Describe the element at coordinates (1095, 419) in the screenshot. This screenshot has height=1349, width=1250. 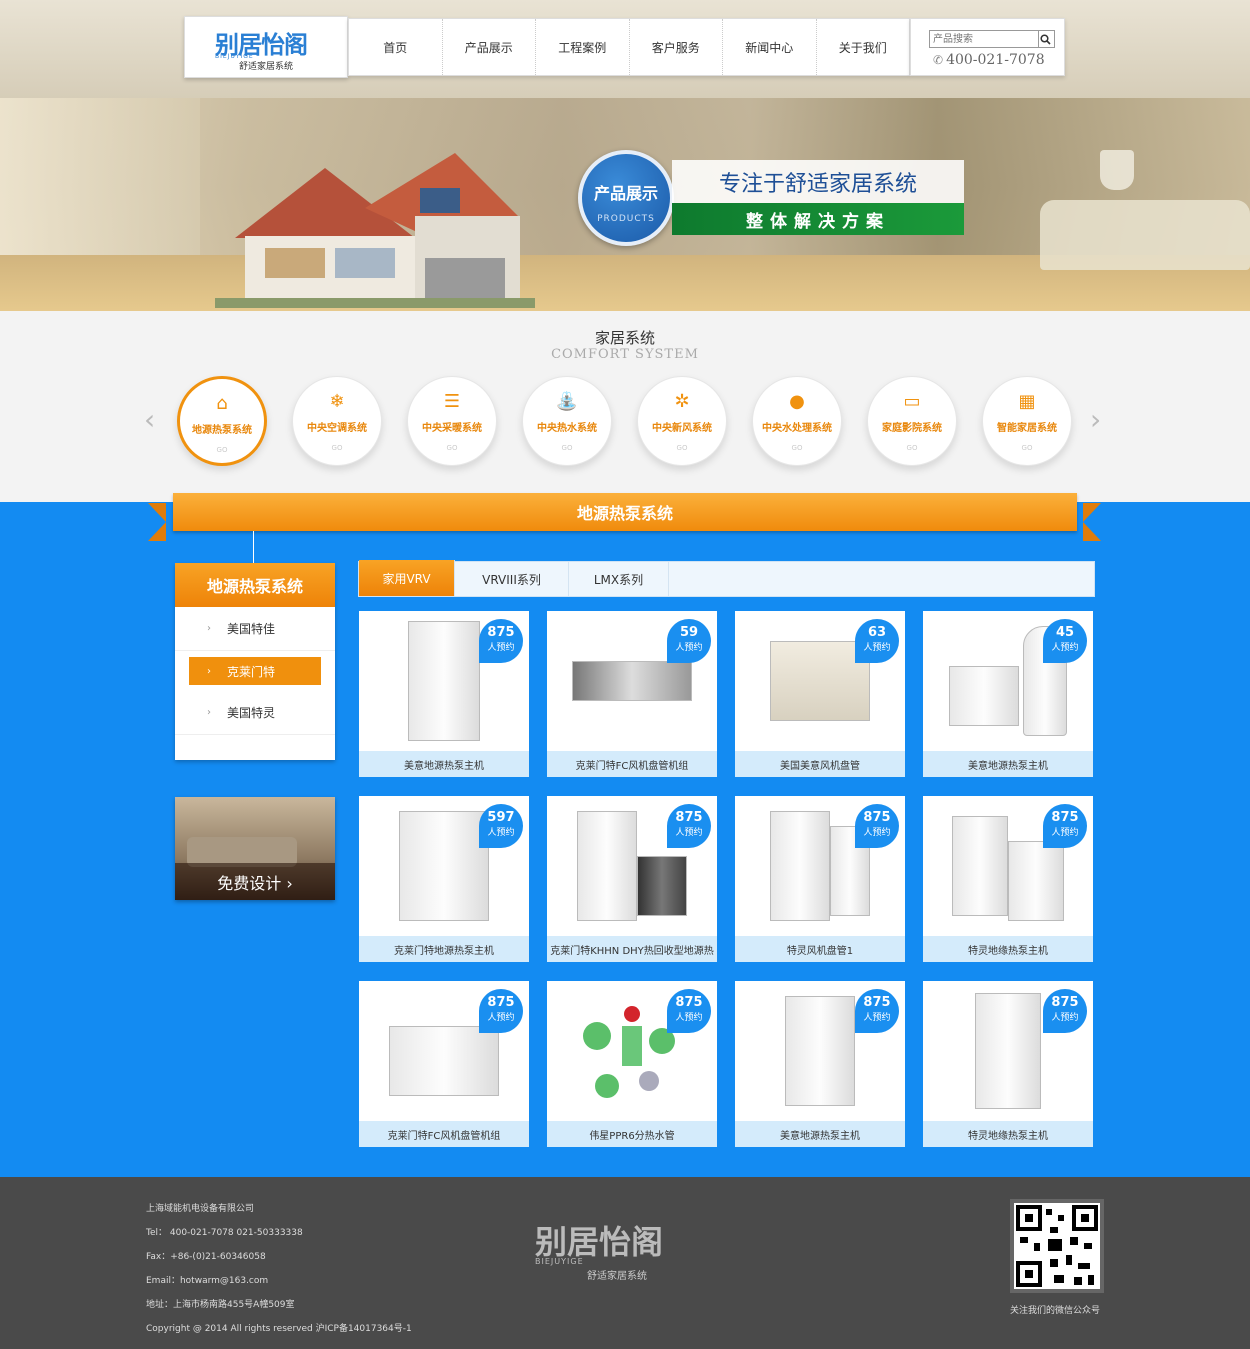
I see `next-arrow-icon: ›` at that location.